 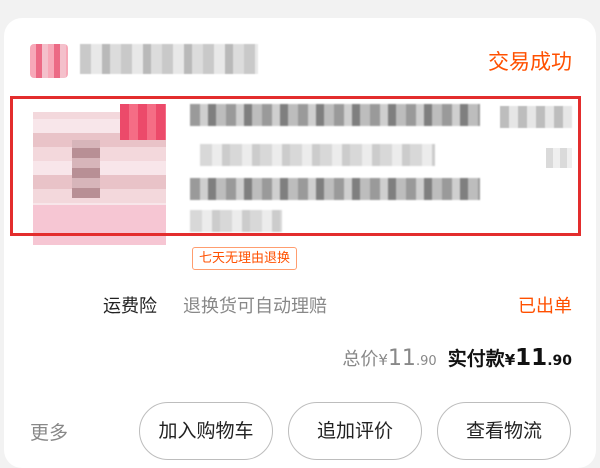 What do you see at coordinates (401, 358) in the screenshot?
I see `total-price-integer: 11` at bounding box center [401, 358].